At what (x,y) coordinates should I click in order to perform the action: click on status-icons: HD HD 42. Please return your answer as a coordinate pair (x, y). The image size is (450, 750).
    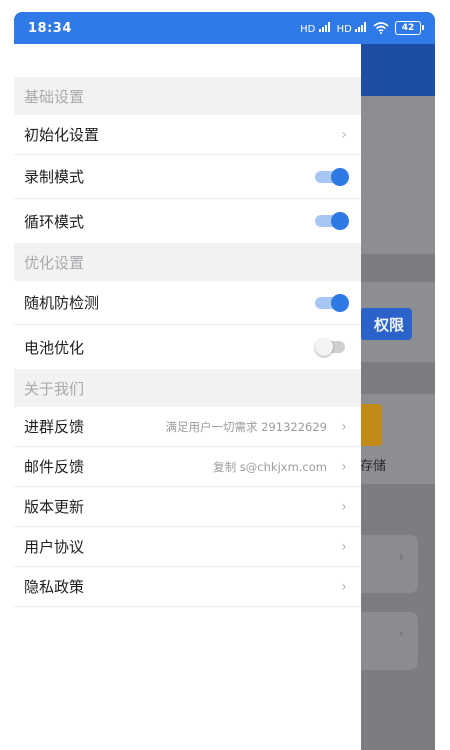
    Looking at the image, I should click on (362, 28).